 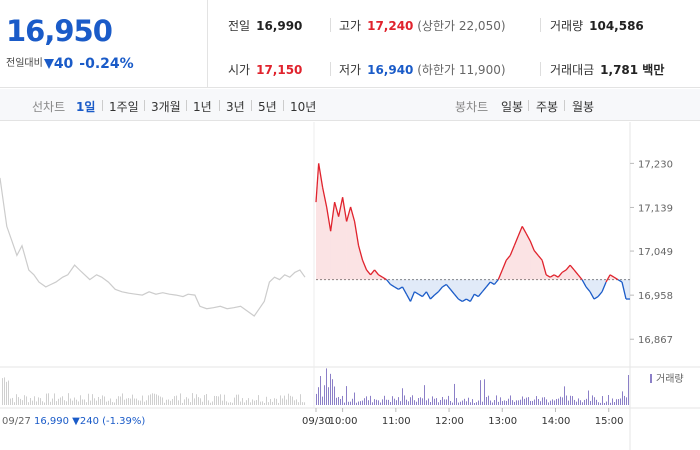 I want to click on period-3m: 3개월, so click(x=166, y=106).